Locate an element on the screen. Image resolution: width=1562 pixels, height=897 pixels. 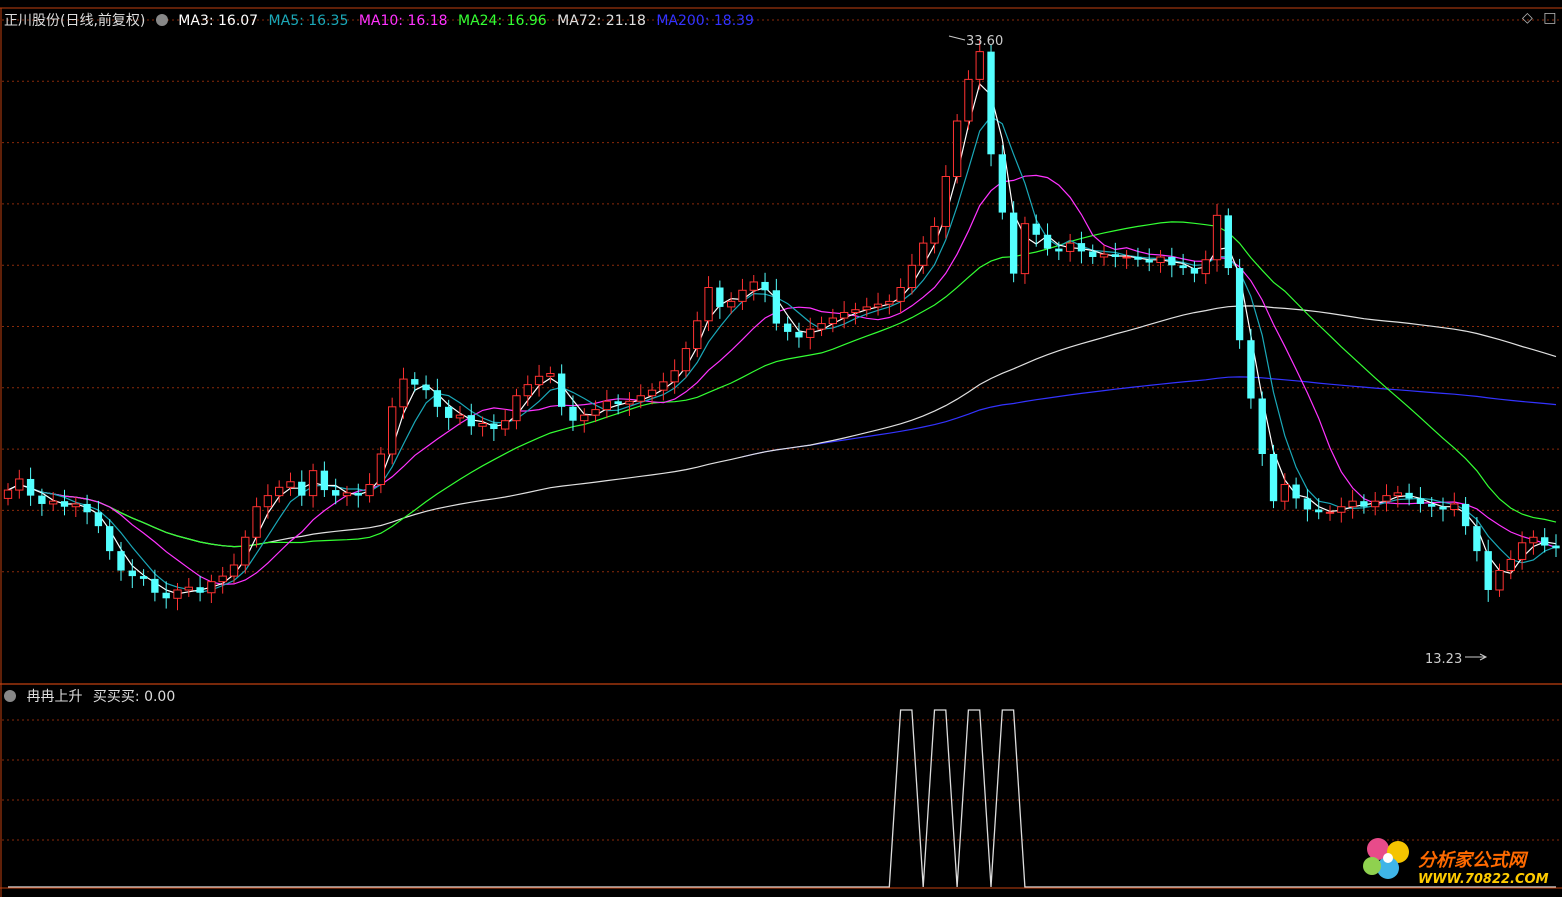
ma72-value: MA72: 21.18 is located at coordinates (601, 21).